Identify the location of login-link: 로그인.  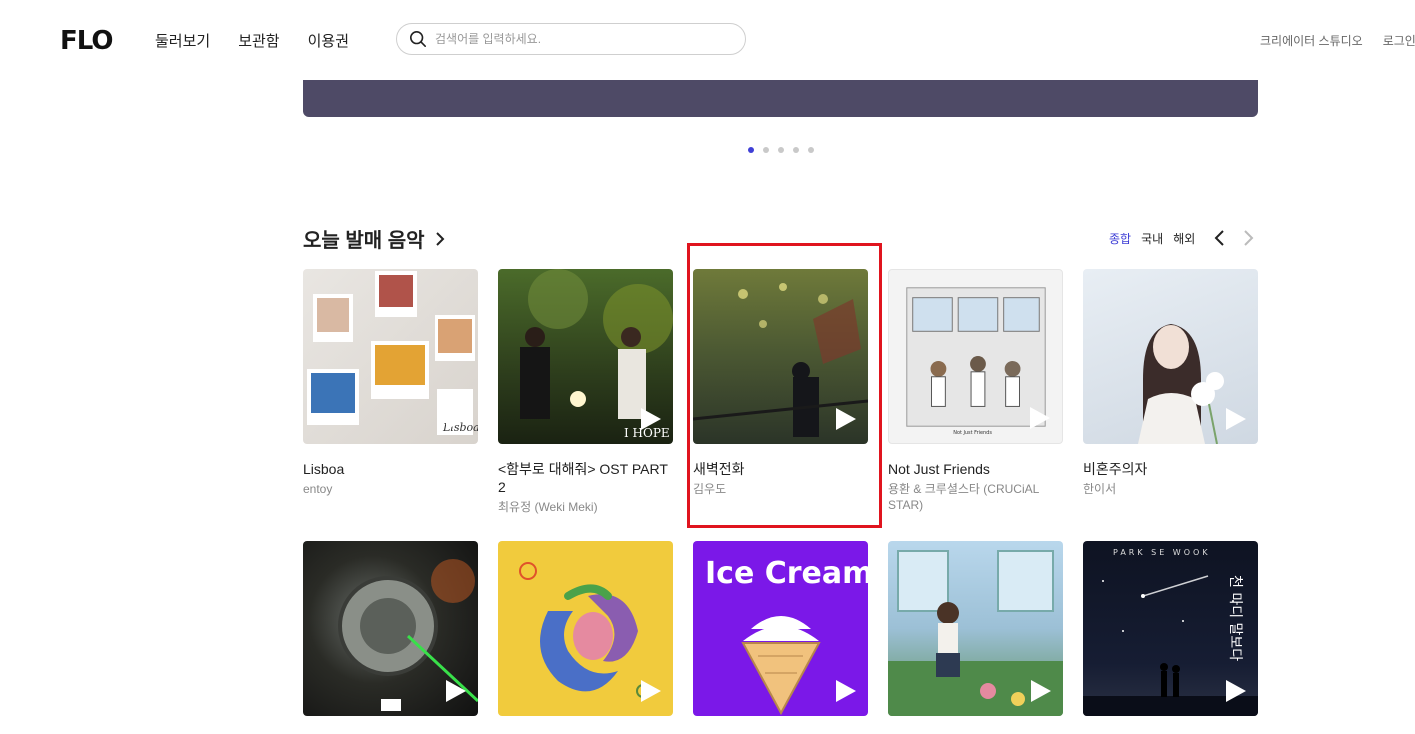
(1399, 40).